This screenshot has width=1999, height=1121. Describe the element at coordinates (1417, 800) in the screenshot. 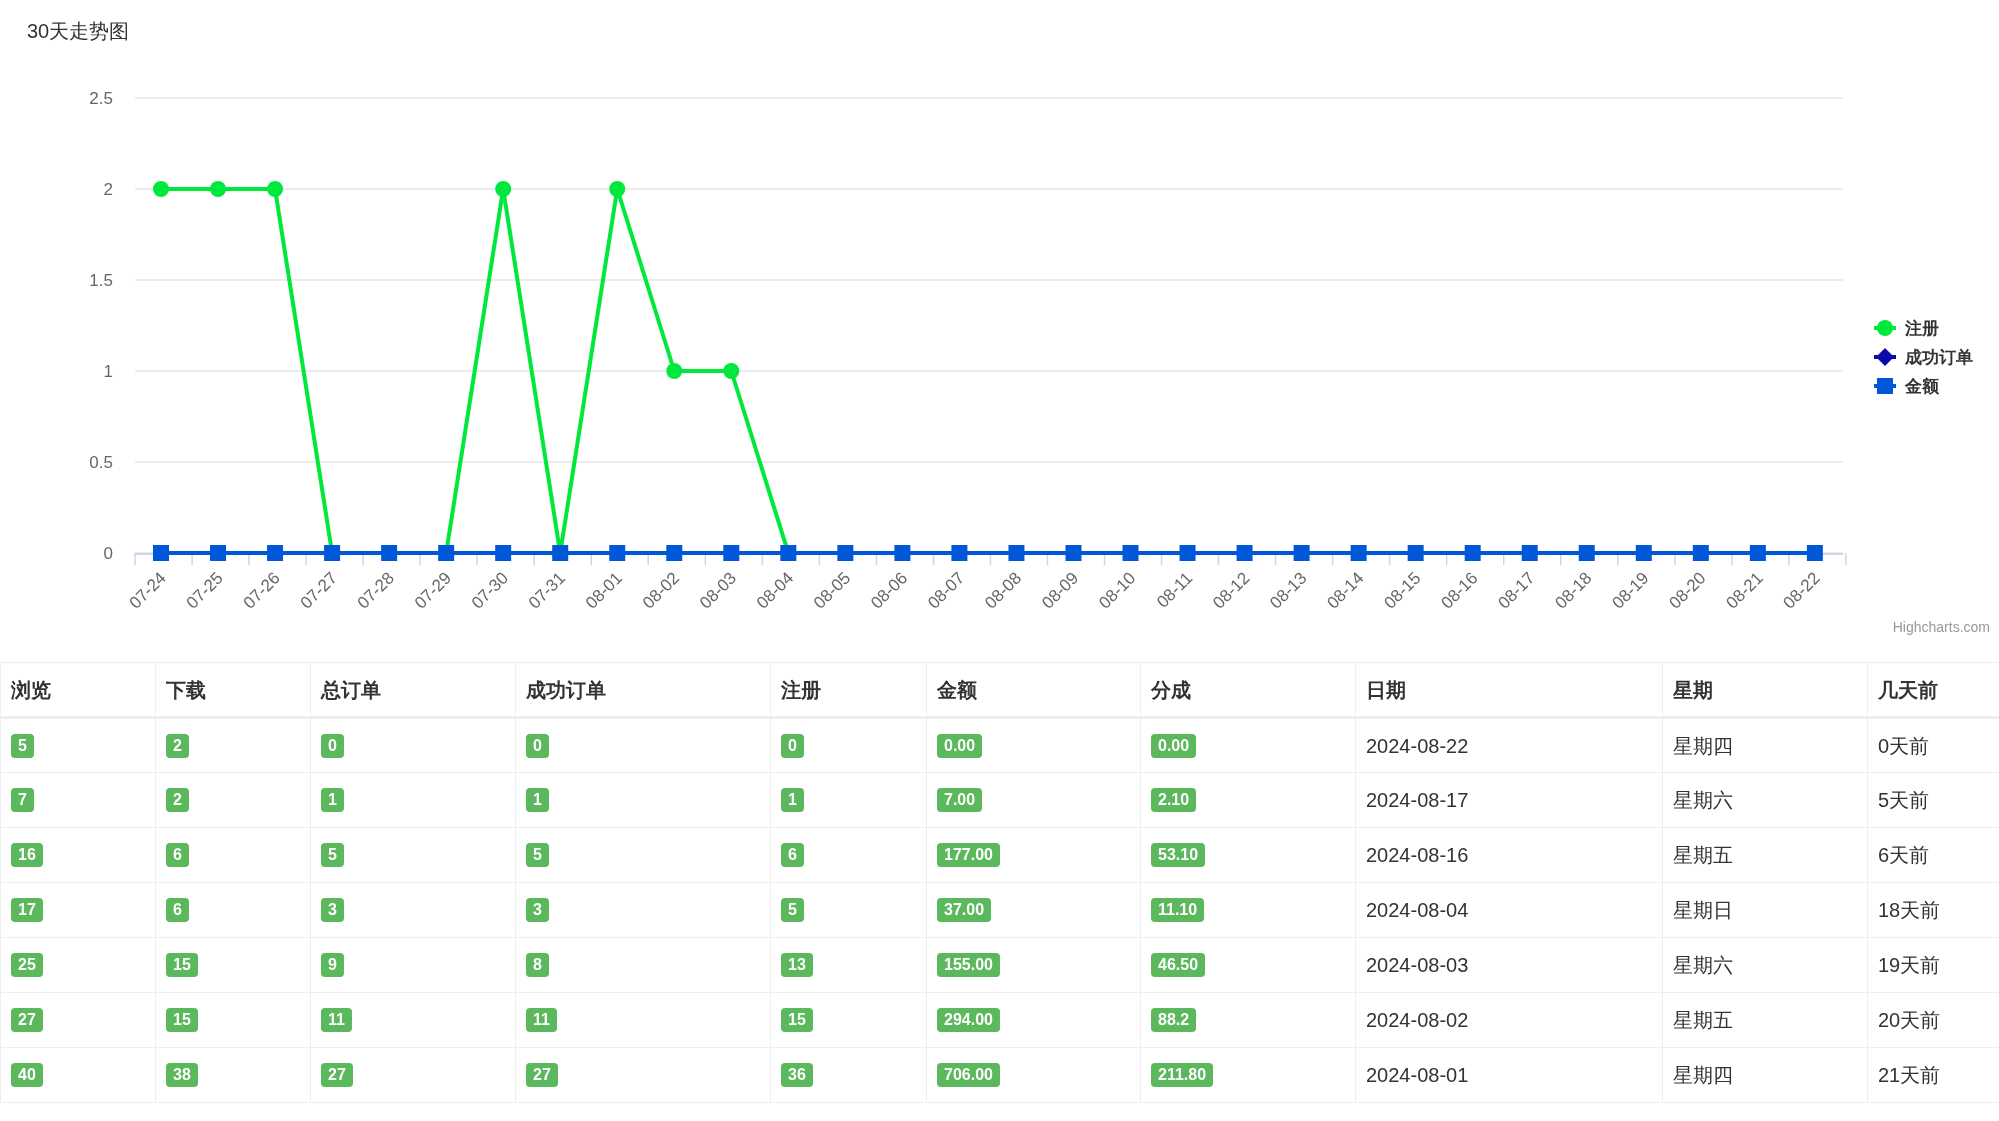

I see `table-cell: 2024-08-17` at that location.